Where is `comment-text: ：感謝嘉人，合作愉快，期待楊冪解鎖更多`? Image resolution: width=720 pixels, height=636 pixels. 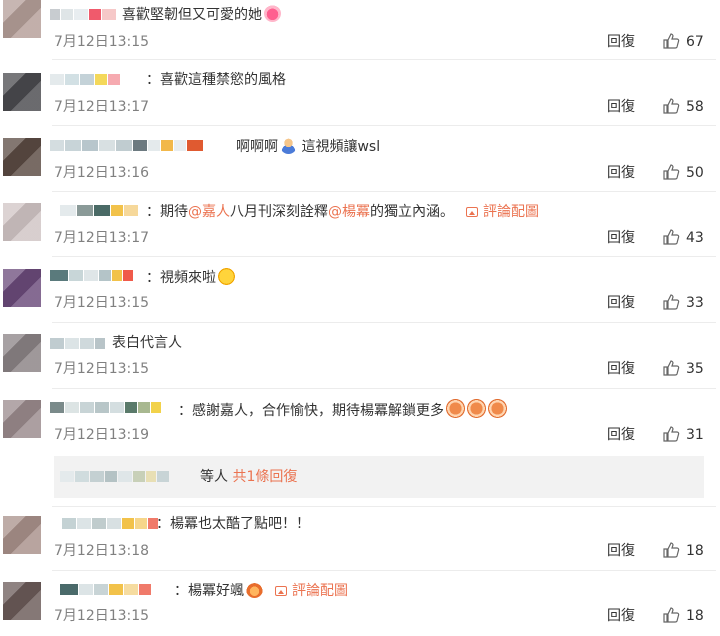
comment-text: ：感謝嘉人，合作愉快，期待楊冪解鎖更多 is located at coordinates (342, 409).